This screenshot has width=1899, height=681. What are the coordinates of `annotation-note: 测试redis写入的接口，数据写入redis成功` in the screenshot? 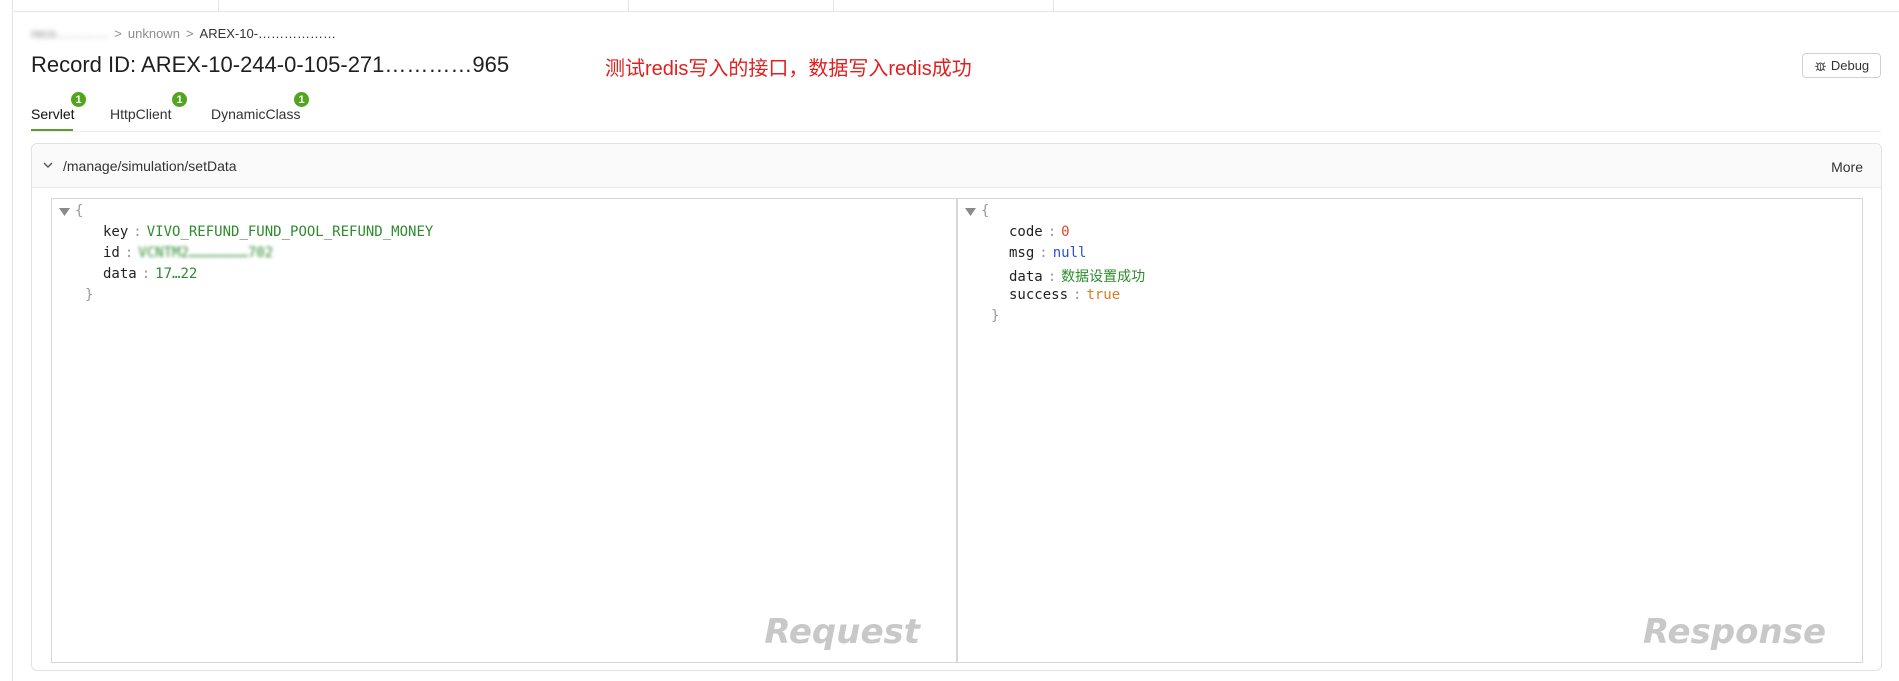 It's located at (788, 69).